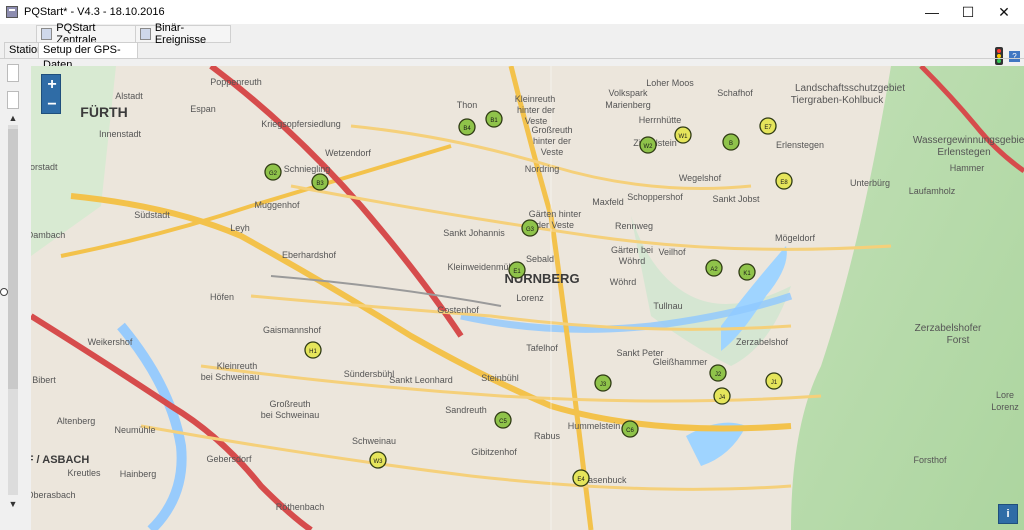  Describe the element at coordinates (512, 56) in the screenshot. I see `tab-bar: Station Setup der GPS-Daten` at that location.